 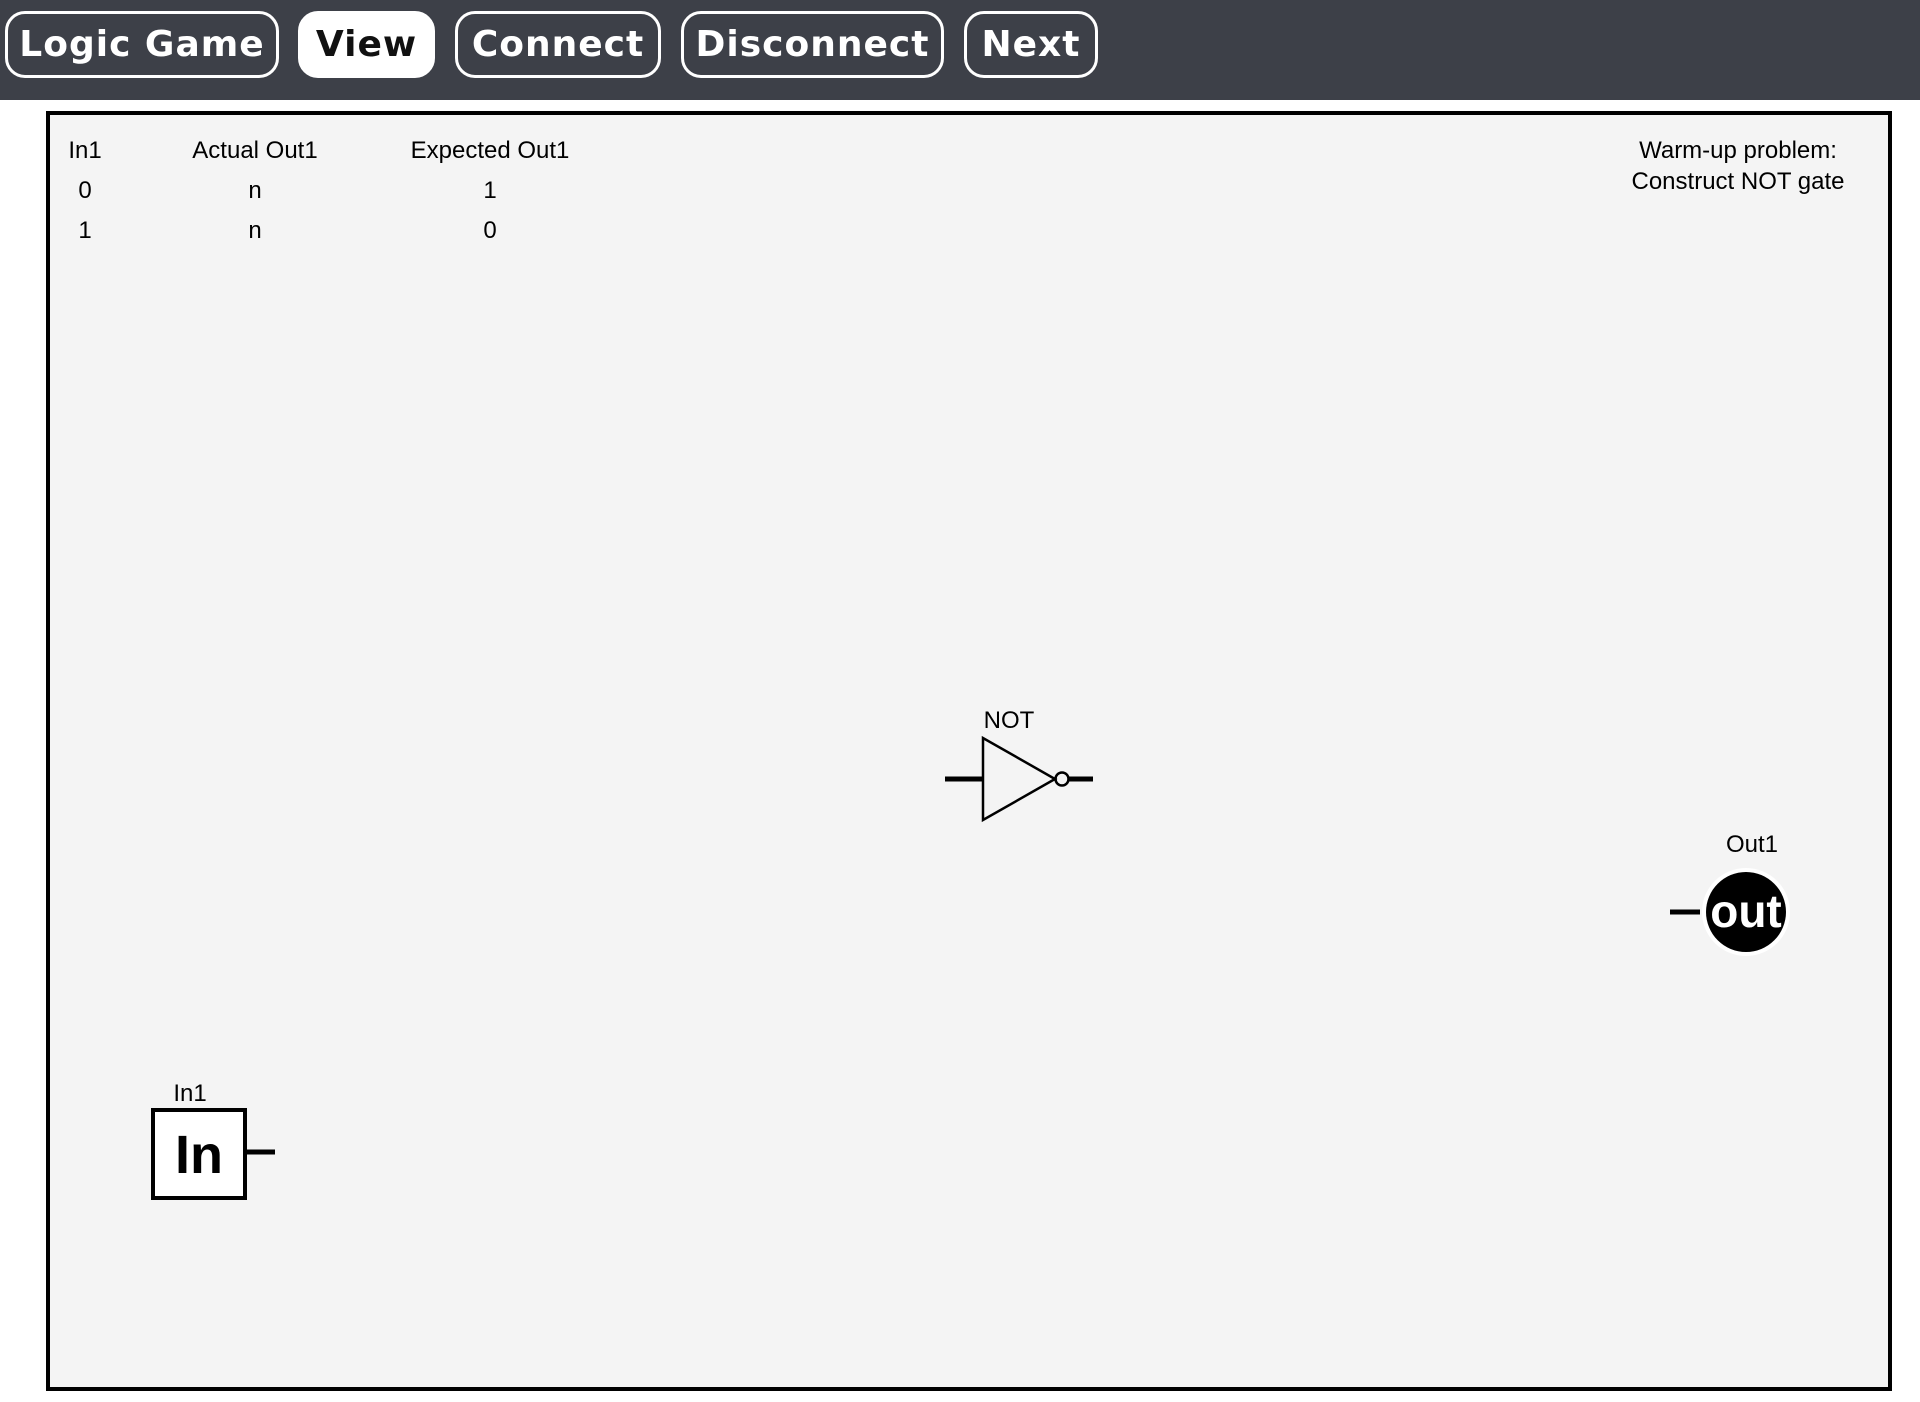 I want to click on header-in1: In1, so click(x=85, y=150).